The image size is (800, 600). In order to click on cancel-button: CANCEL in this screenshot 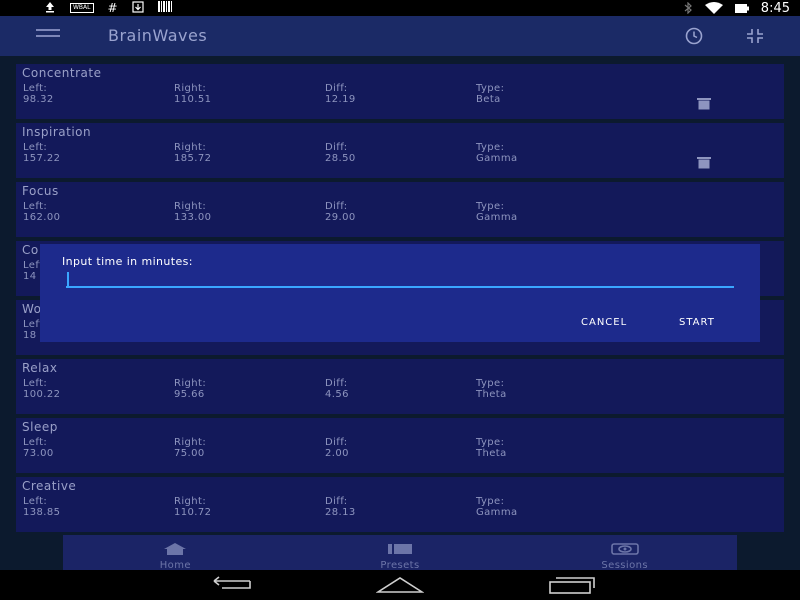, I will do `click(604, 322)`.